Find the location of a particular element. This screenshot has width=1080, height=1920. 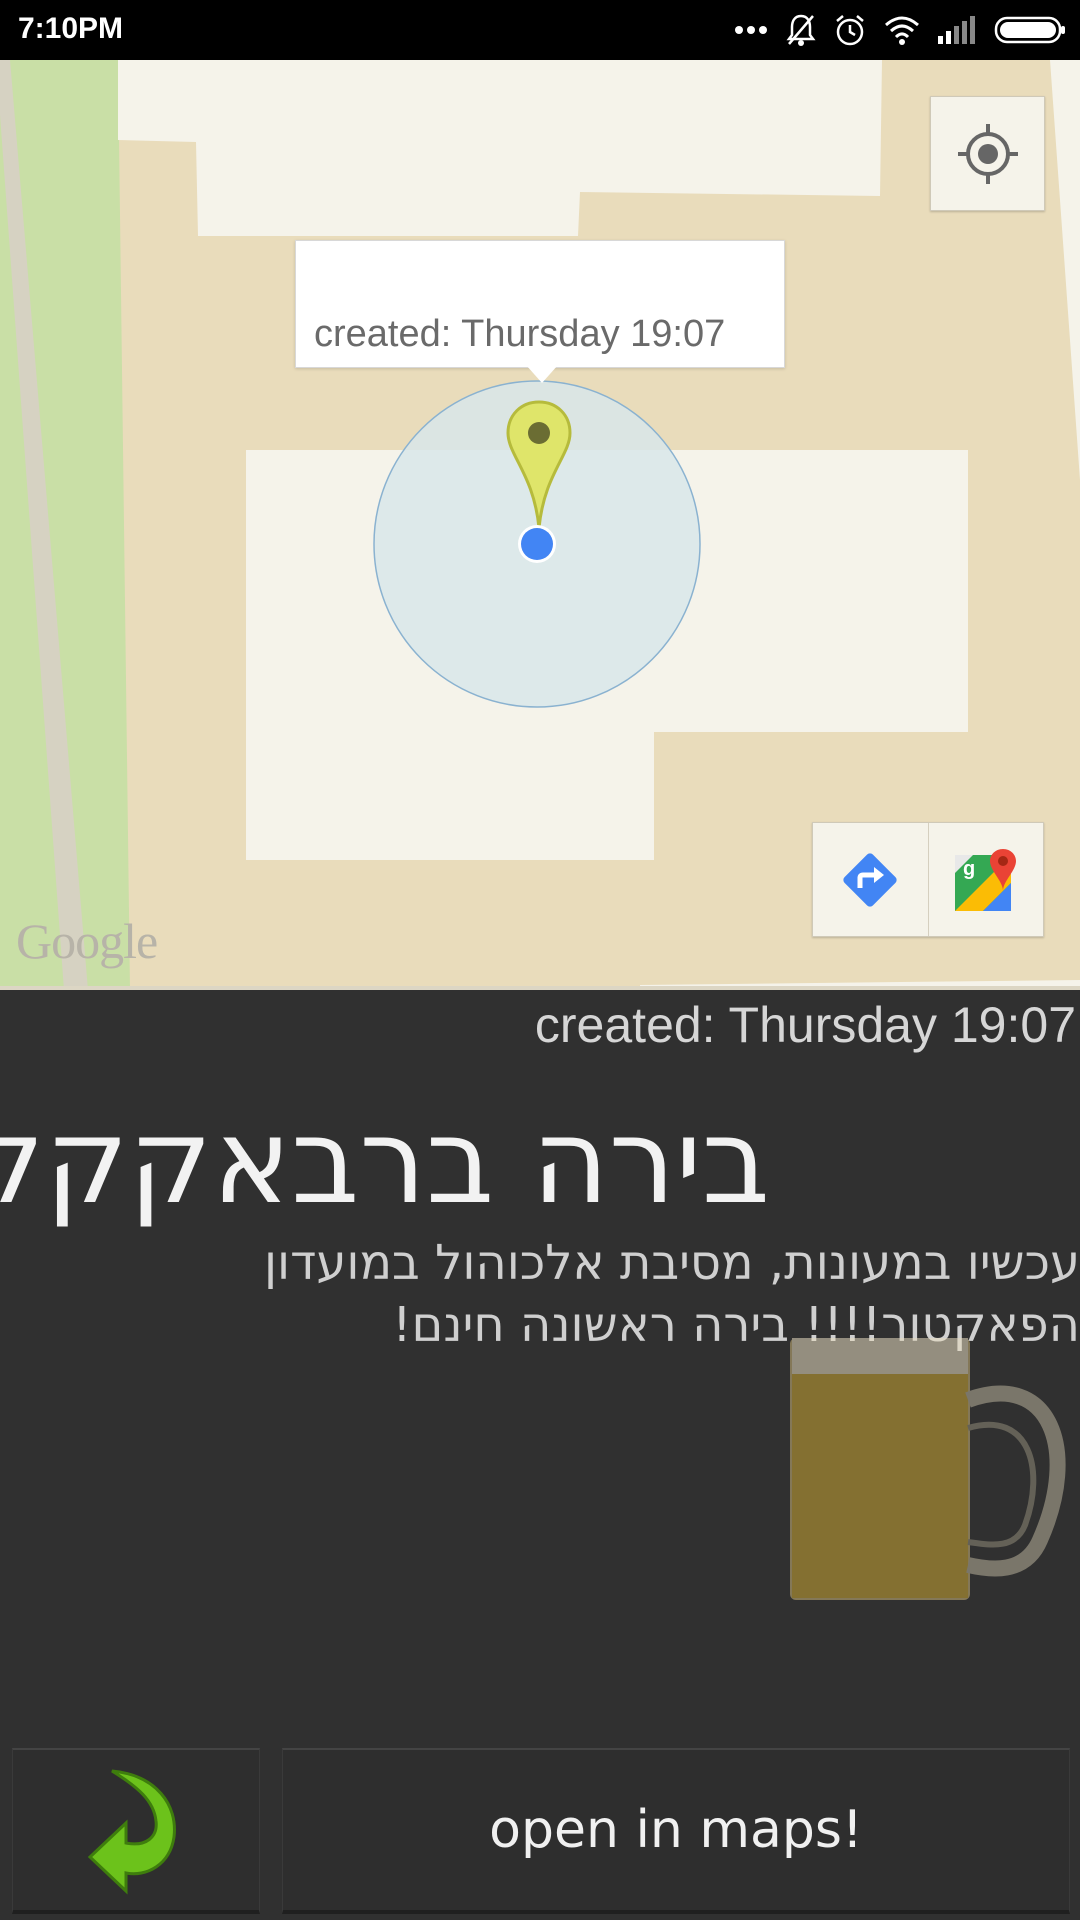

signal-icon is located at coordinates (956, 30).